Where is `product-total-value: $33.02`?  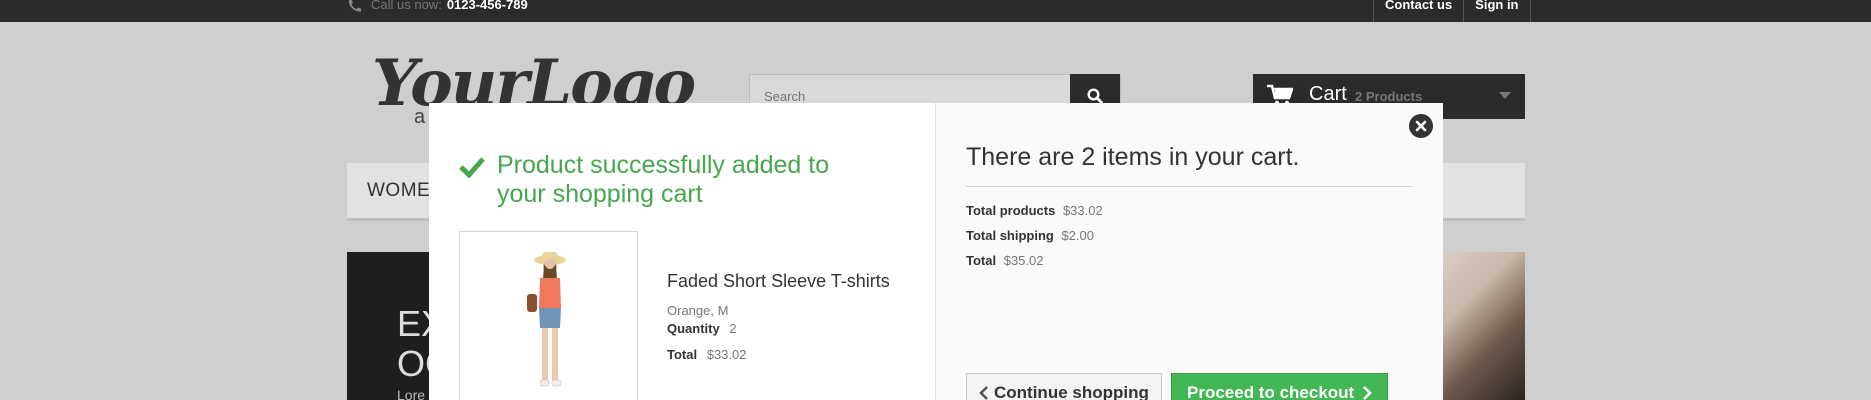
product-total-value: $33.02 is located at coordinates (726, 354).